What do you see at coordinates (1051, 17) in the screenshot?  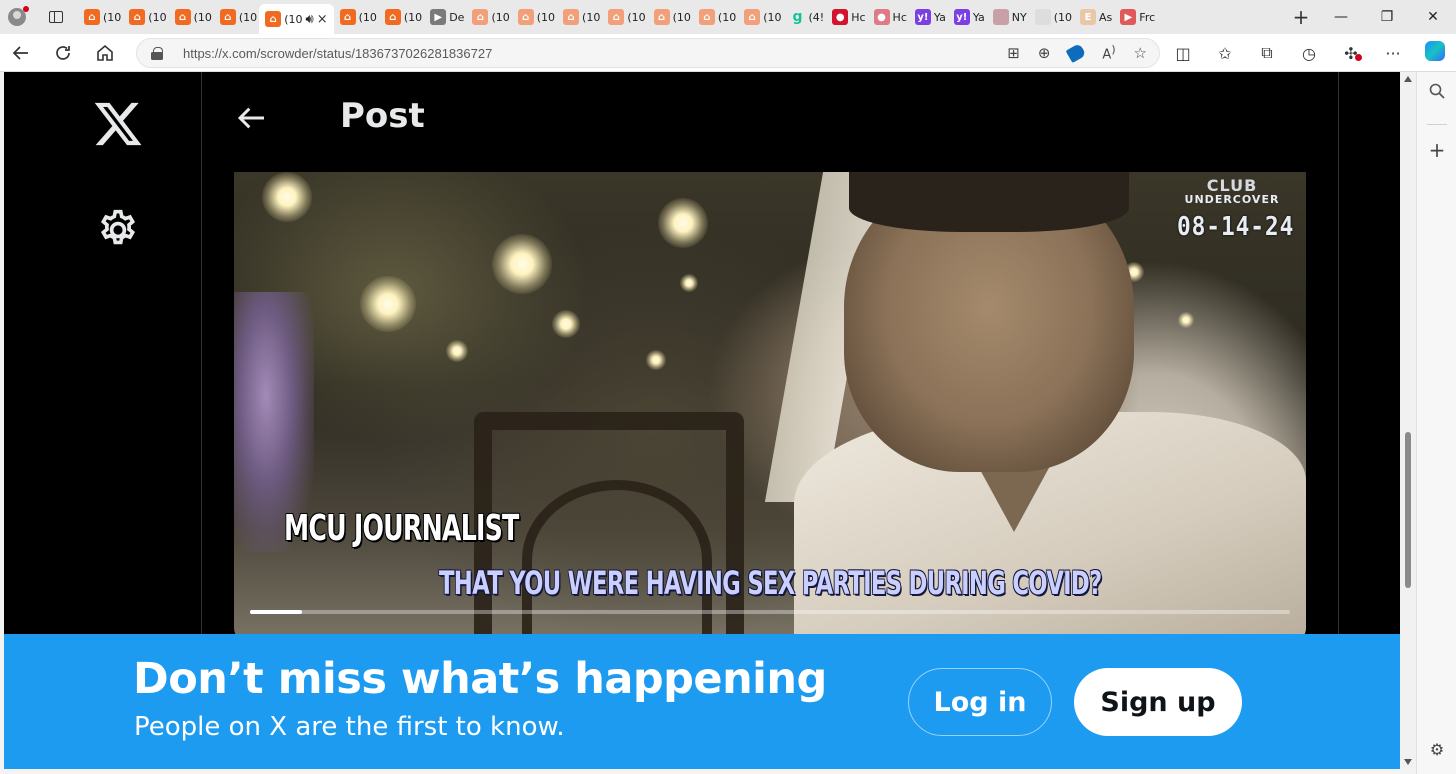 I see `browser-tab: (10` at bounding box center [1051, 17].